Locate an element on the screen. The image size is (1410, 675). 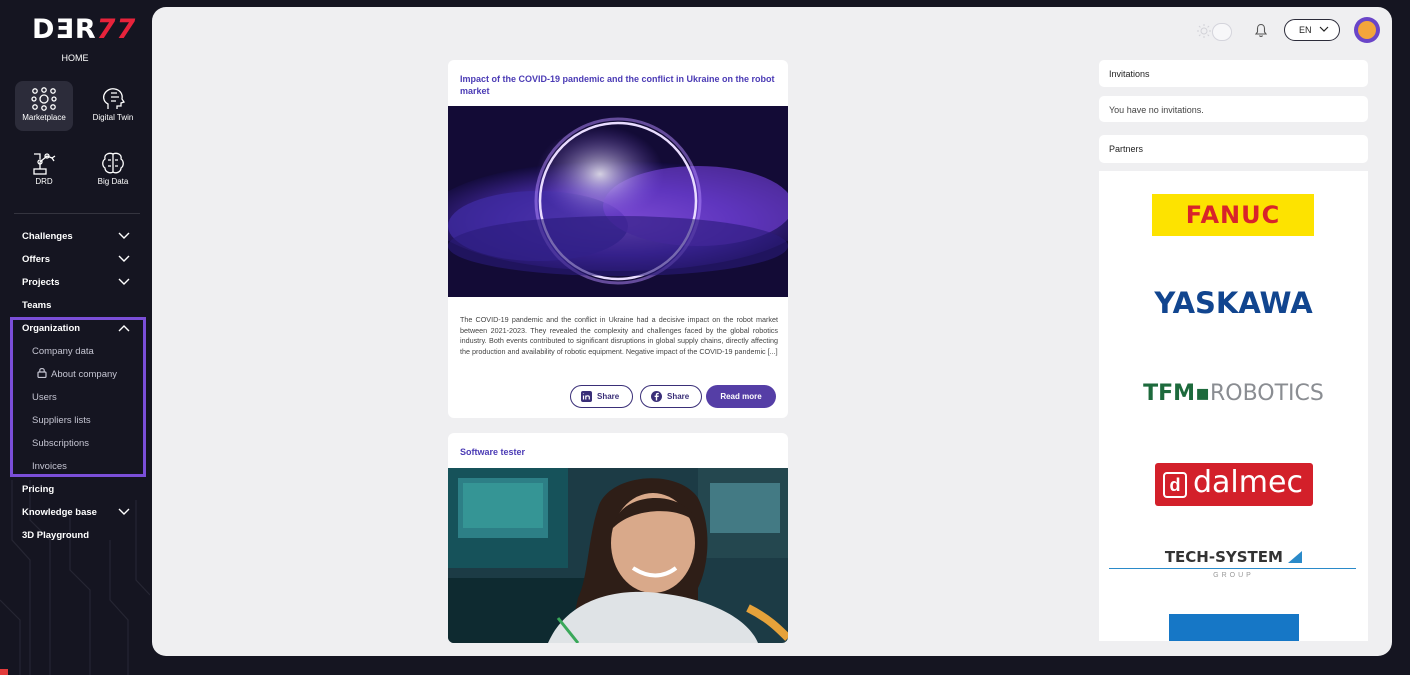
sub-about-company: About company is located at coordinates (84, 374).